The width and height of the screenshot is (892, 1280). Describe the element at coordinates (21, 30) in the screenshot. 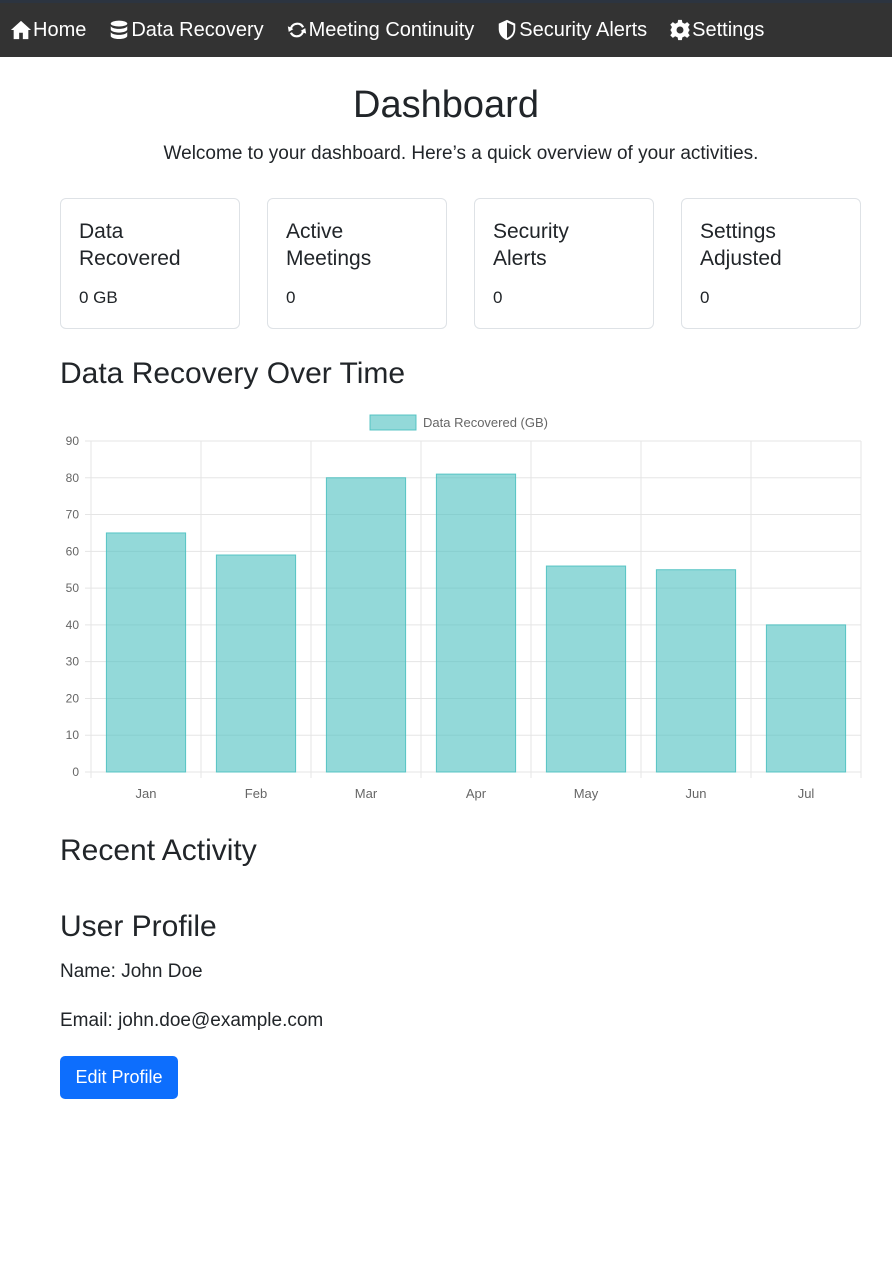

I see `home-icon` at that location.